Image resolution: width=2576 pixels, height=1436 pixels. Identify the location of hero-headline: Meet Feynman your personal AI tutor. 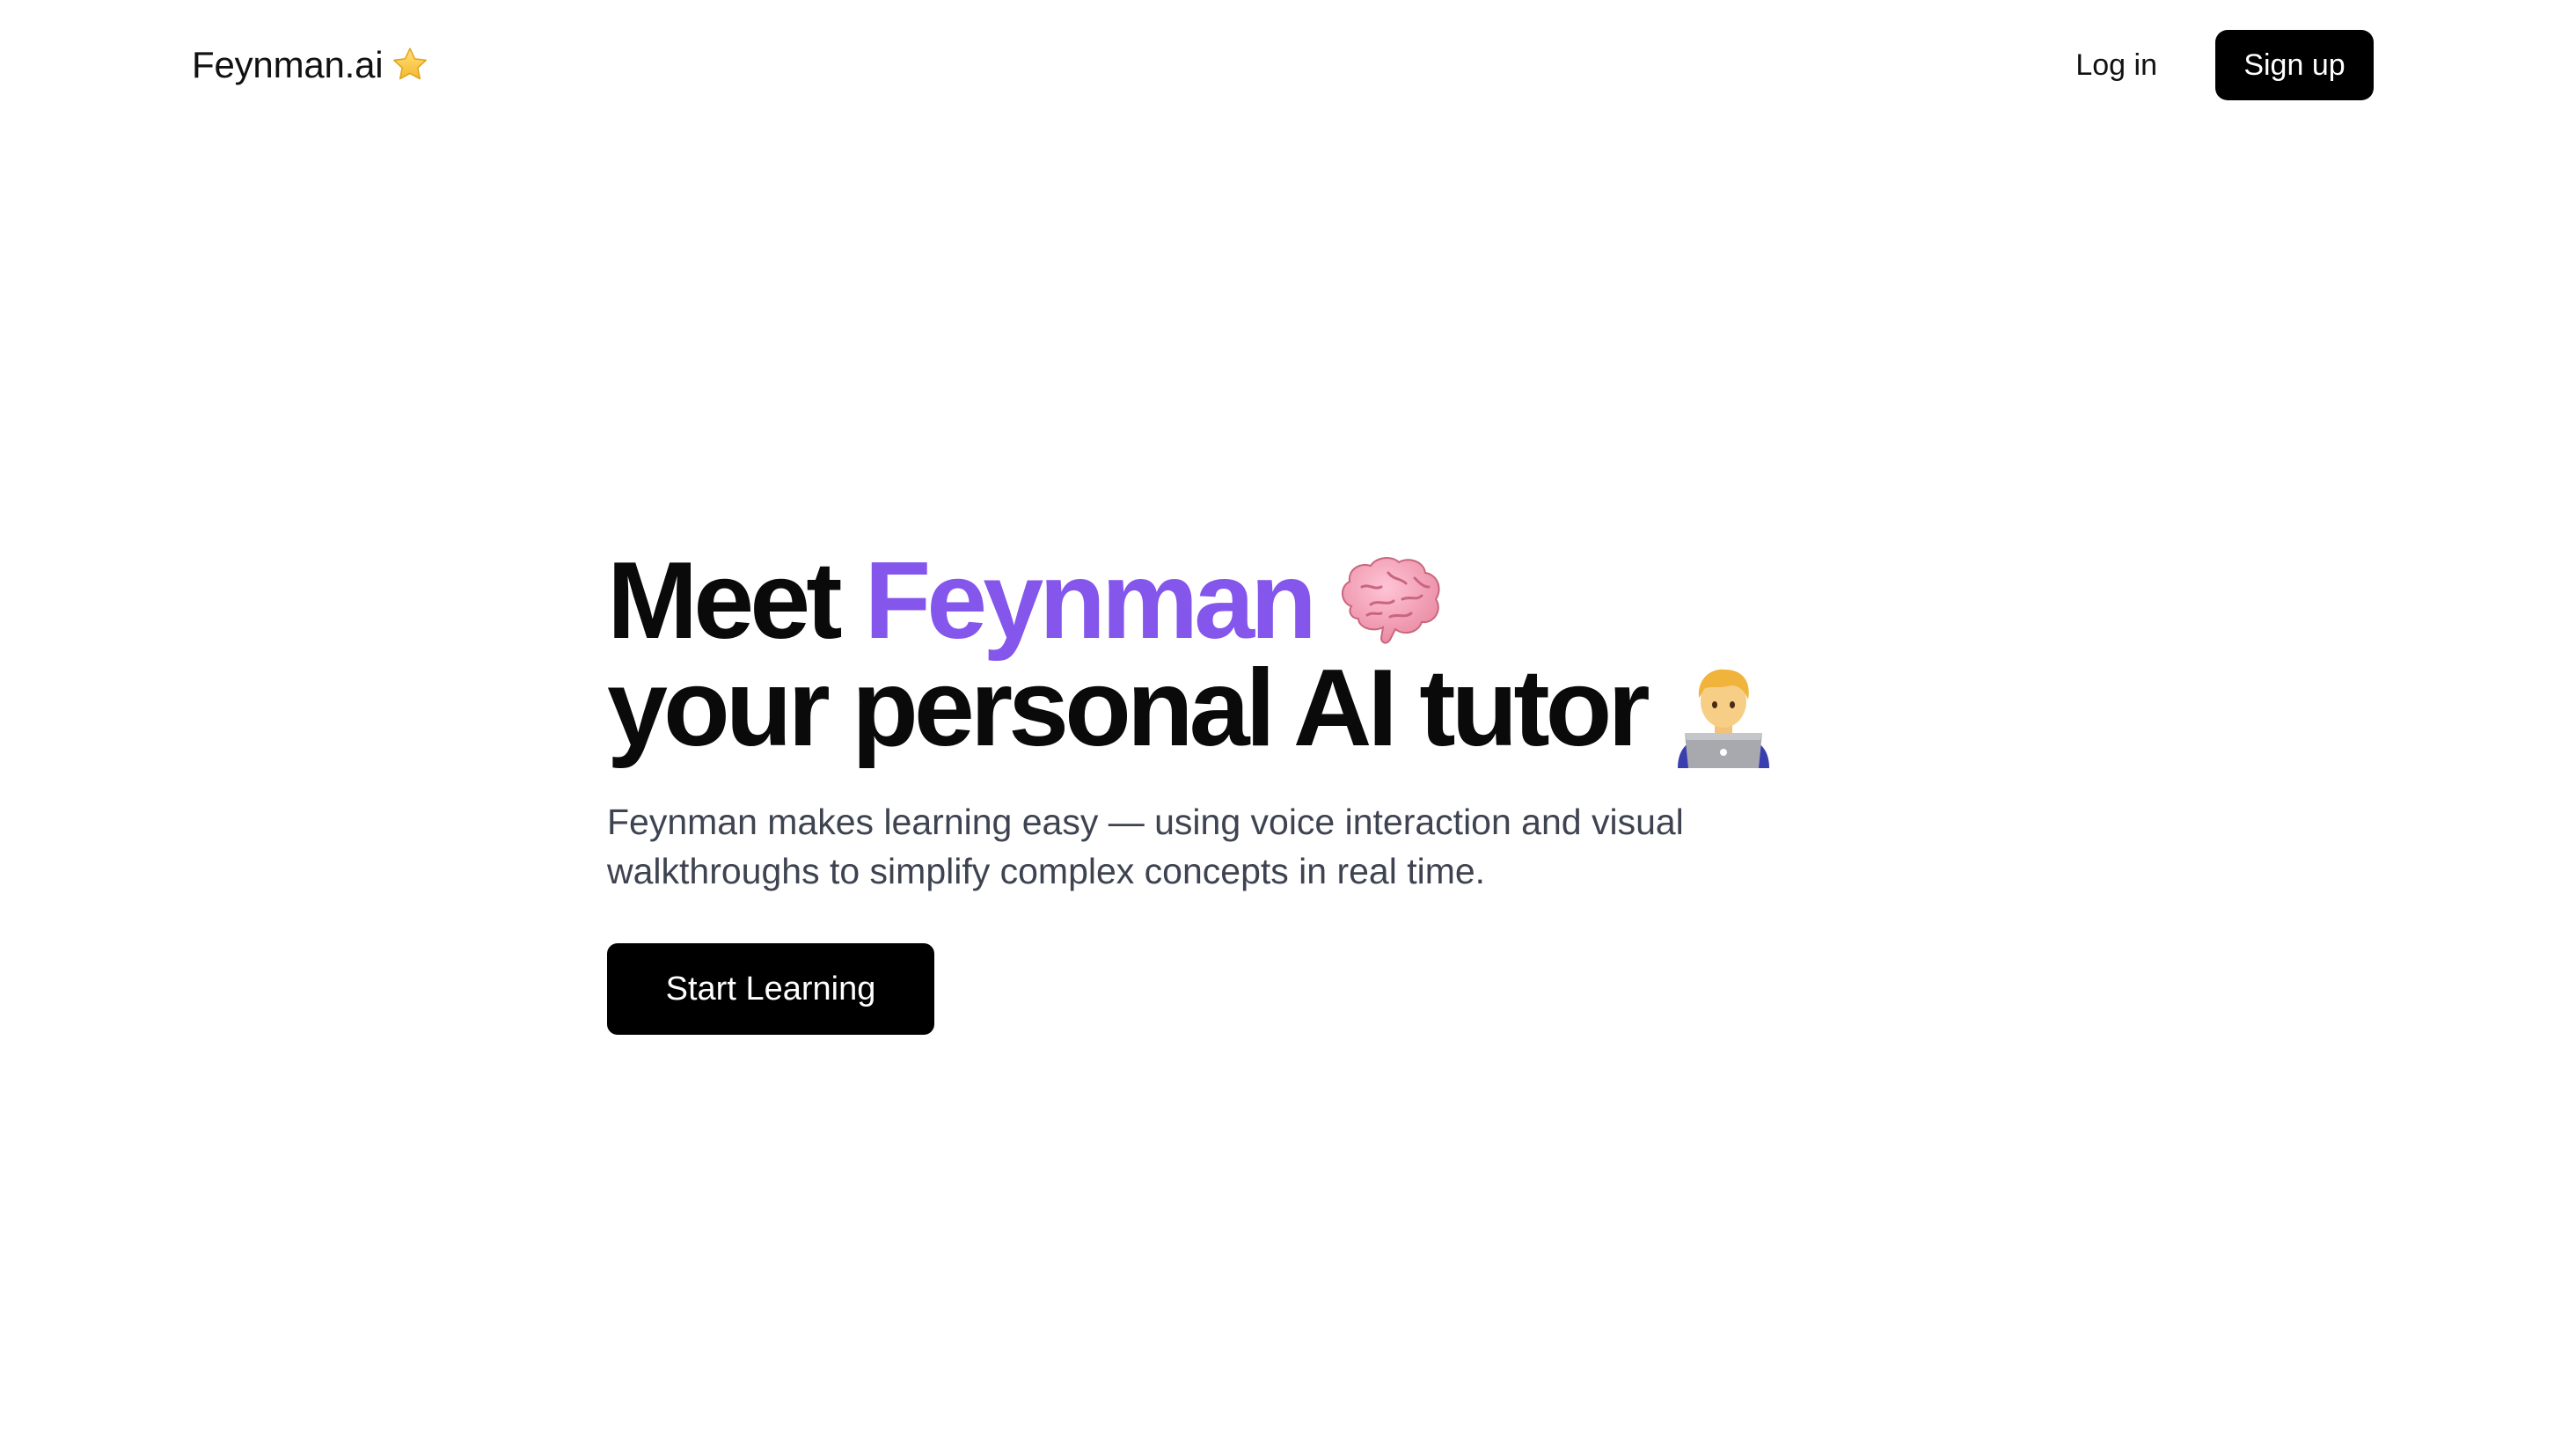
(1311, 654).